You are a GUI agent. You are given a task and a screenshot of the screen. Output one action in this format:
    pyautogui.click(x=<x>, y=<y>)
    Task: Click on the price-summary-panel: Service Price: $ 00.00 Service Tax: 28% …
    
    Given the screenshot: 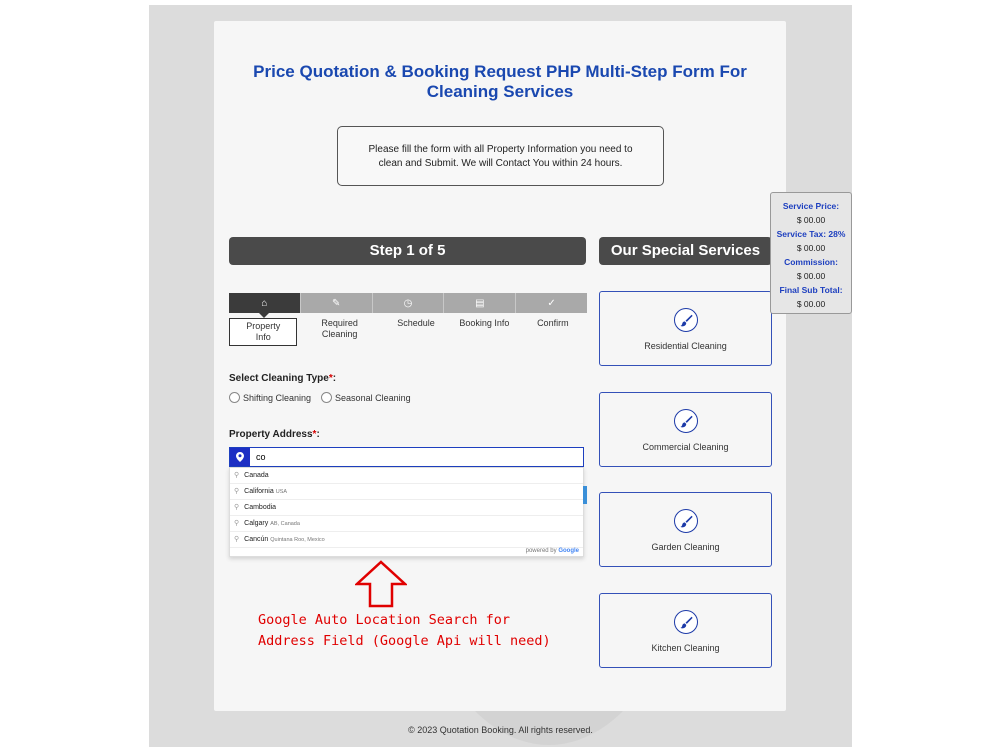 What is the action you would take?
    pyautogui.click(x=811, y=253)
    